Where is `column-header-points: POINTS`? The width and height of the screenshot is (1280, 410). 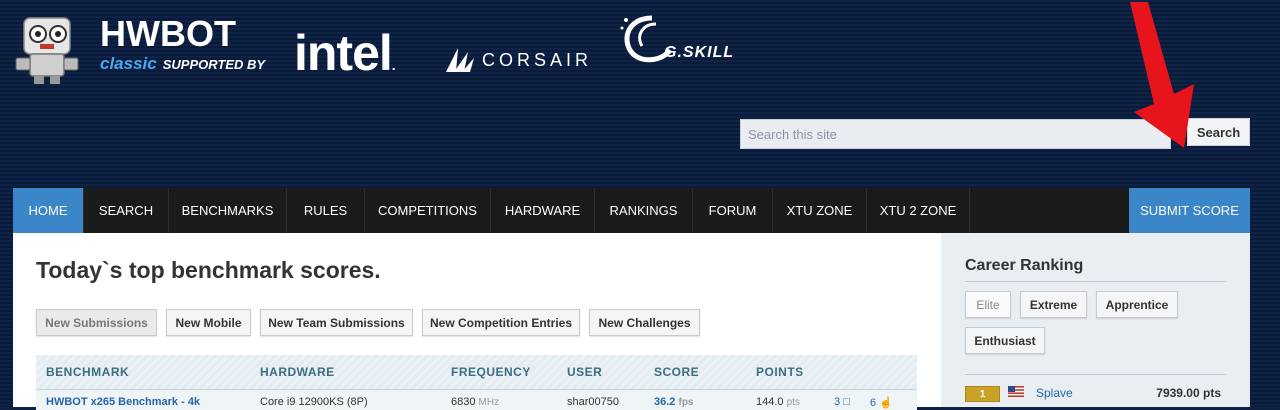 column-header-points: POINTS is located at coordinates (780, 372).